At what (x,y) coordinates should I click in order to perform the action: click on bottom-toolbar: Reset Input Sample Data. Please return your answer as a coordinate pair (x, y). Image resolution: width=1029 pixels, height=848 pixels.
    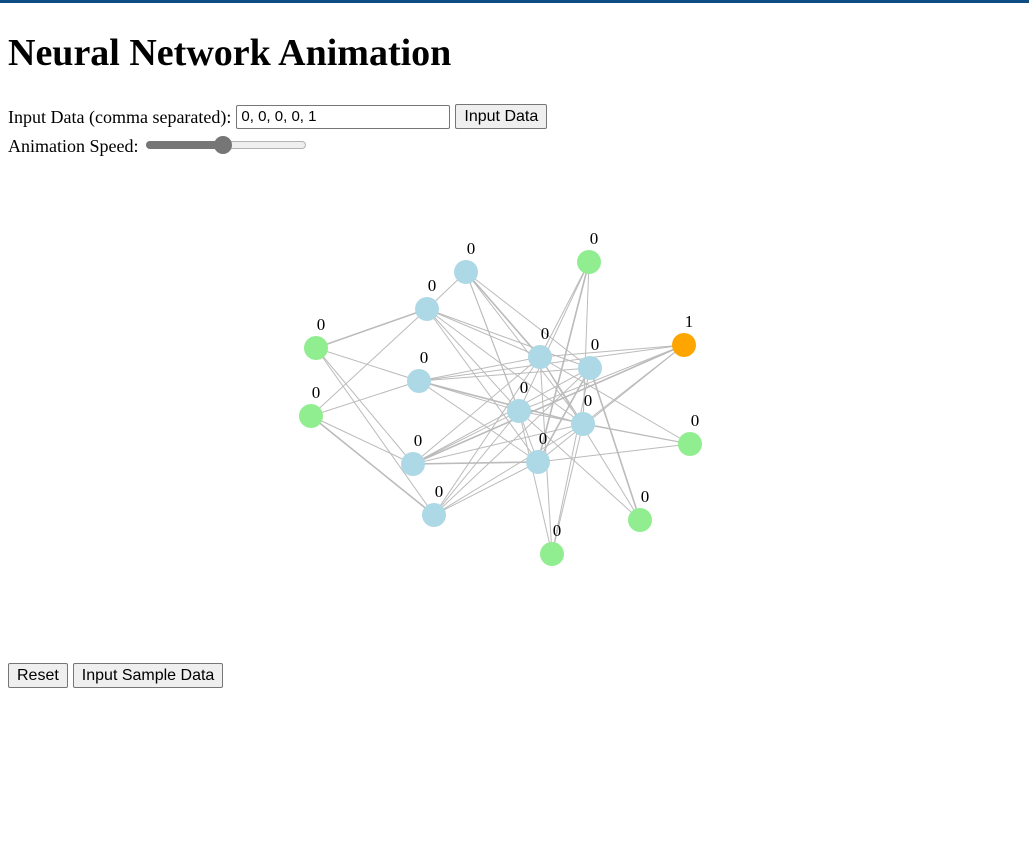
    Looking at the image, I should click on (116, 675).